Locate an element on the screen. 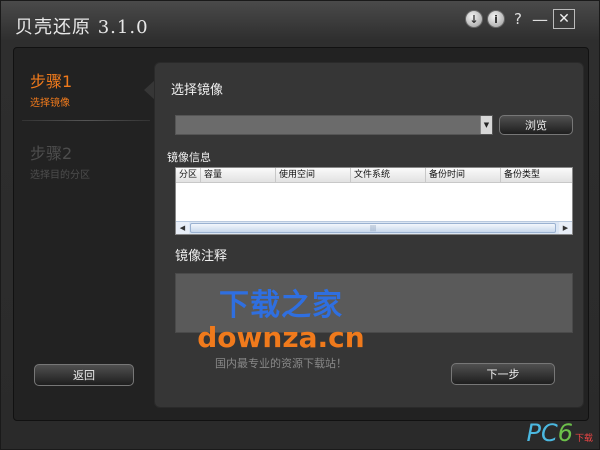 This screenshot has width=600, height=450. scroll-right-icon: ▶ is located at coordinates (565, 228).